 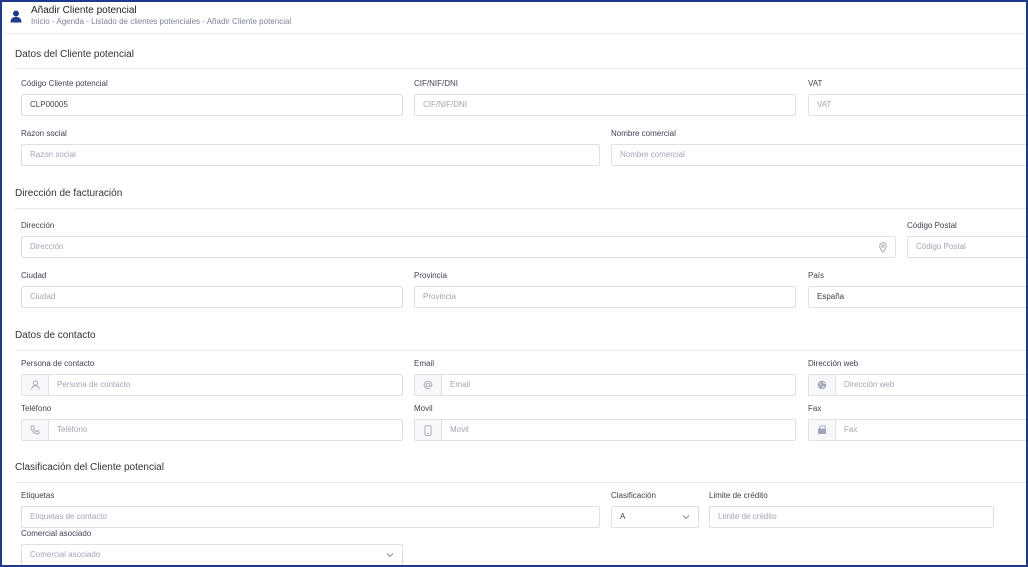 What do you see at coordinates (824, 104) in the screenshot?
I see `vat-placeholder: VAT` at bounding box center [824, 104].